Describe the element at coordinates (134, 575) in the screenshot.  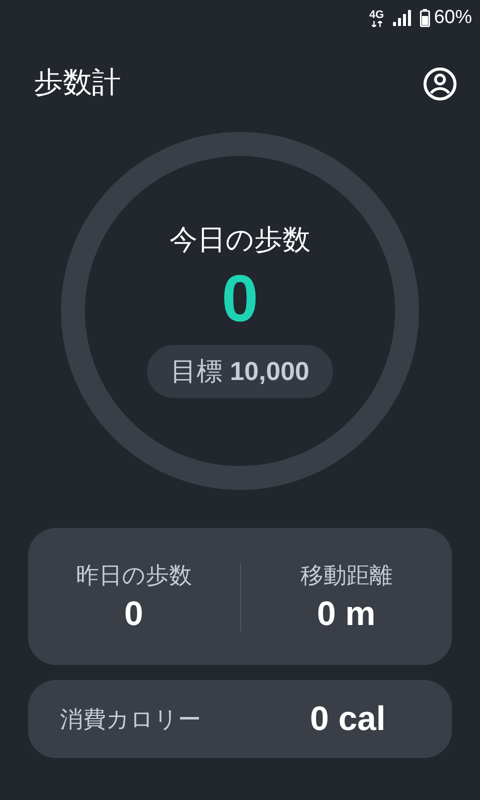
I see `stat-label: 昨日の歩数` at that location.